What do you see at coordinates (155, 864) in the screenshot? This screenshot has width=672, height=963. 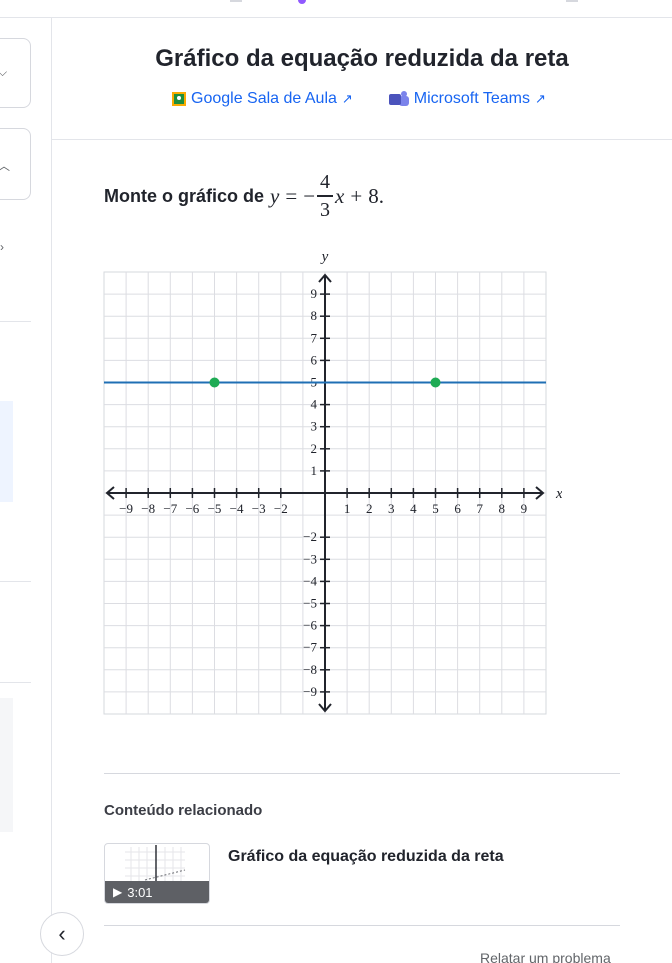 I see `thumbnail-graph` at bounding box center [155, 864].